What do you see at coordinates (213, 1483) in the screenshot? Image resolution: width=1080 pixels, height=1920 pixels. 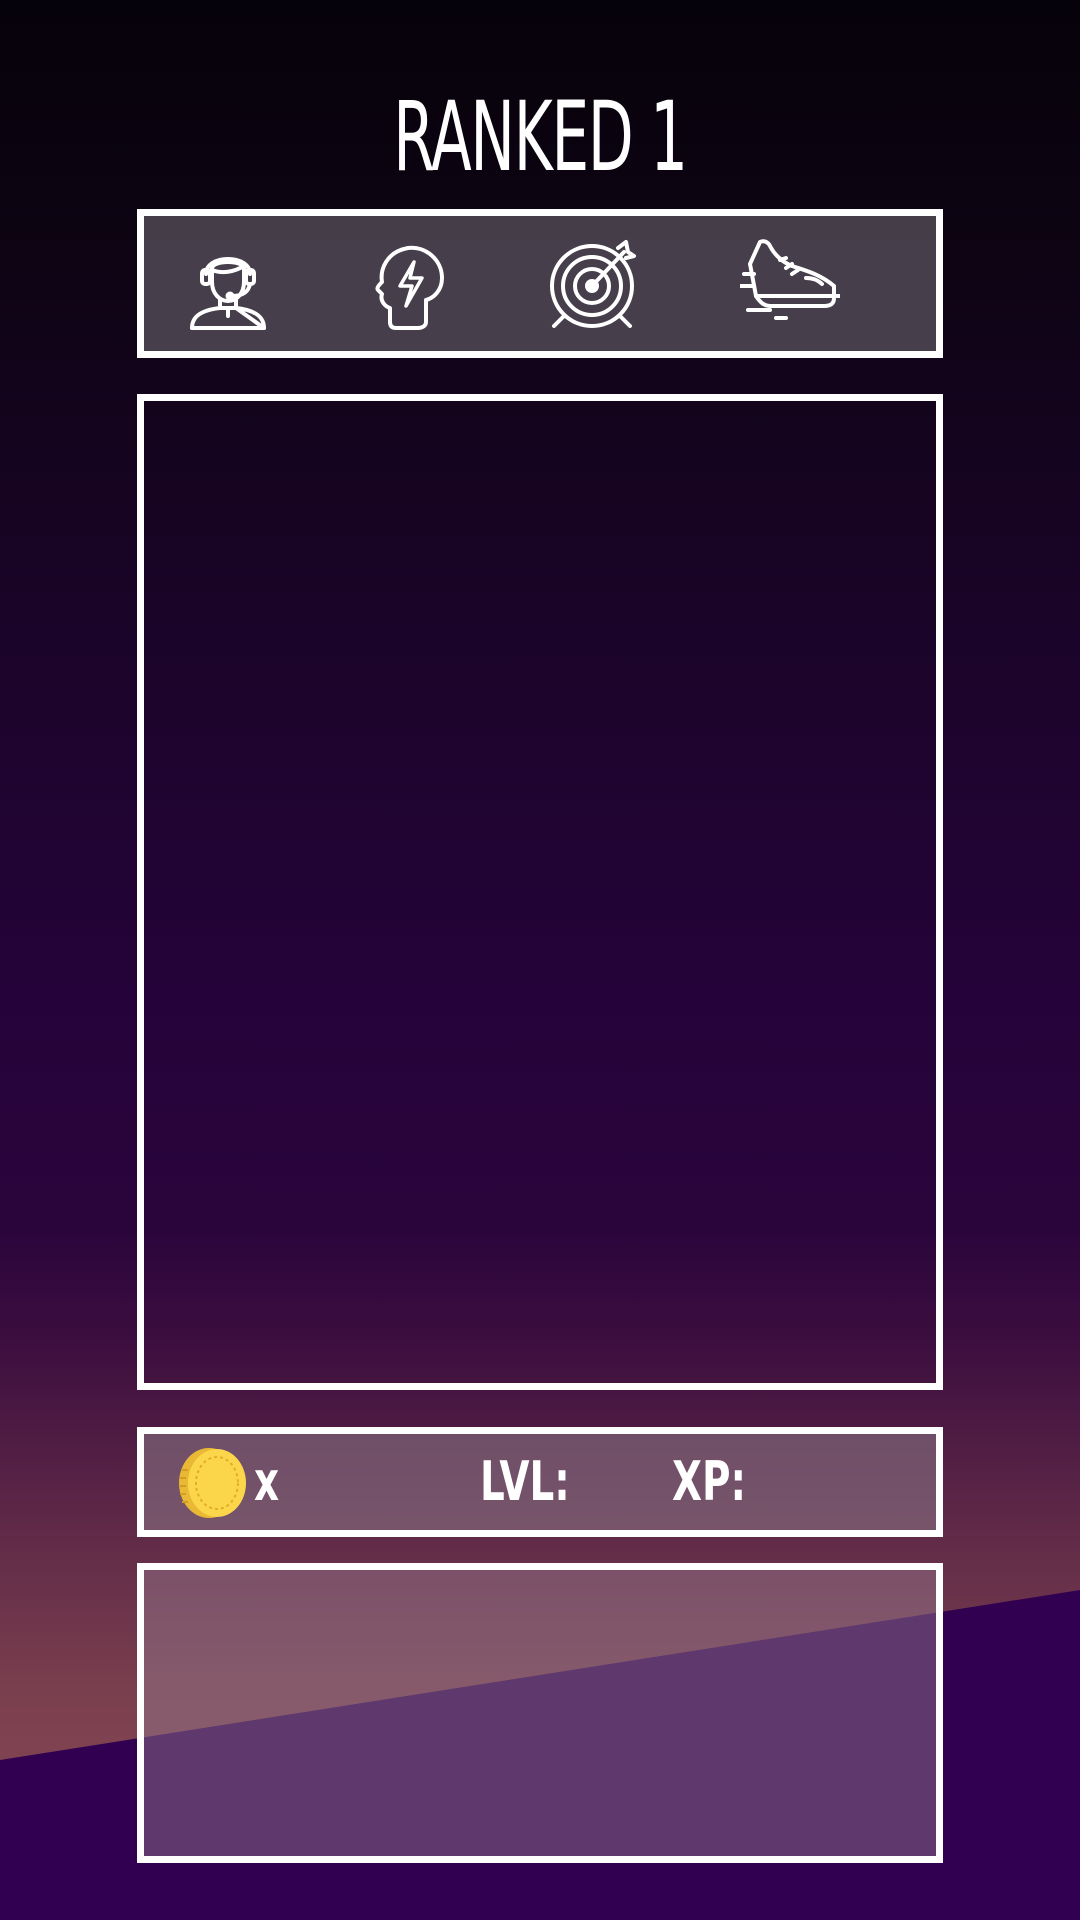 I see `gold-coin-icon` at bounding box center [213, 1483].